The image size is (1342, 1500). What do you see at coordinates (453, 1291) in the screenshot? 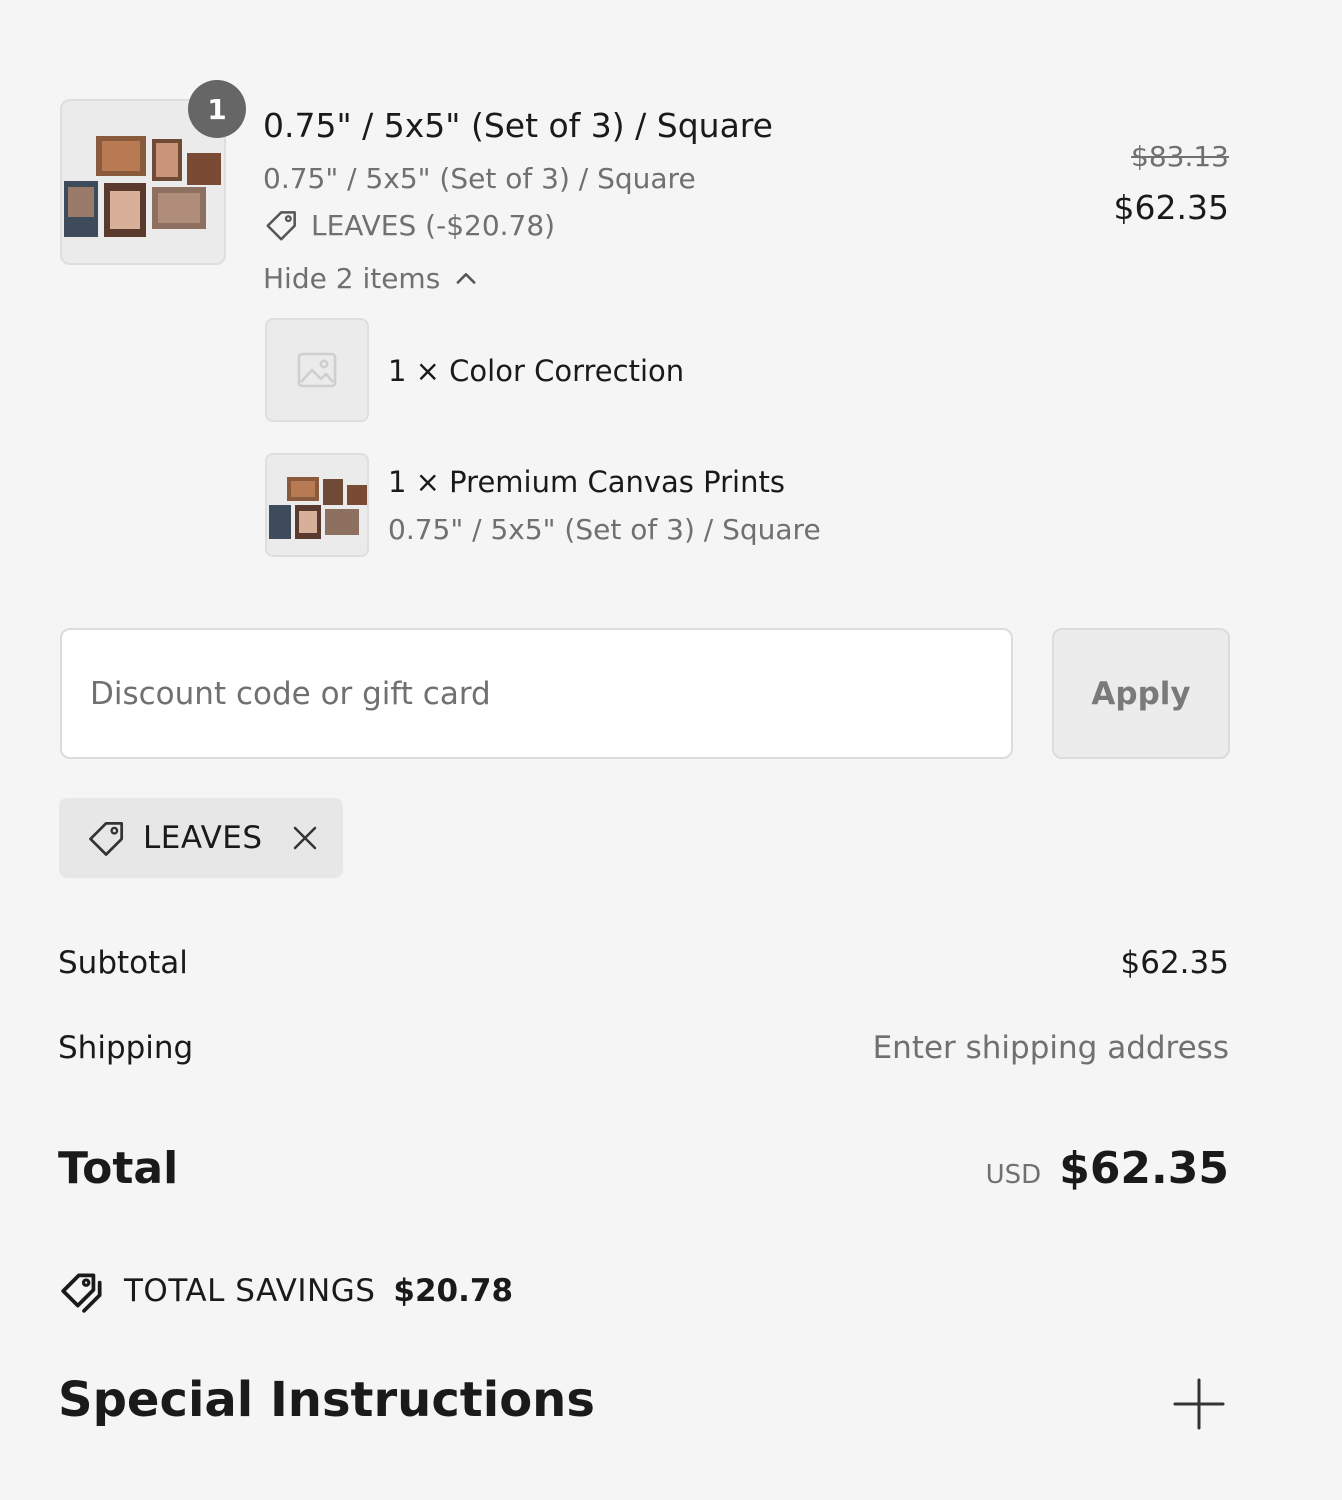
I see `savings-amount: $20.78` at bounding box center [453, 1291].